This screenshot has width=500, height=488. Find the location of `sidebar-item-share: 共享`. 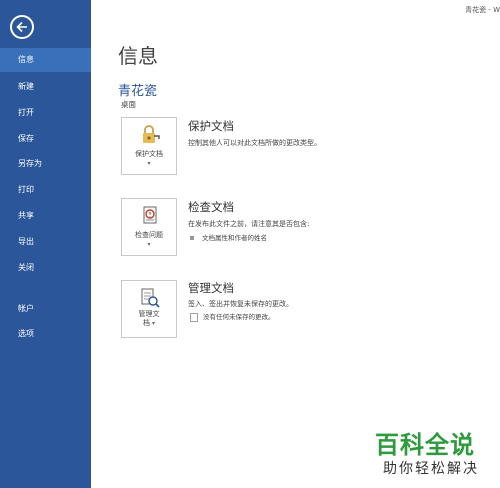

sidebar-item-share: 共享 is located at coordinates (45, 216).